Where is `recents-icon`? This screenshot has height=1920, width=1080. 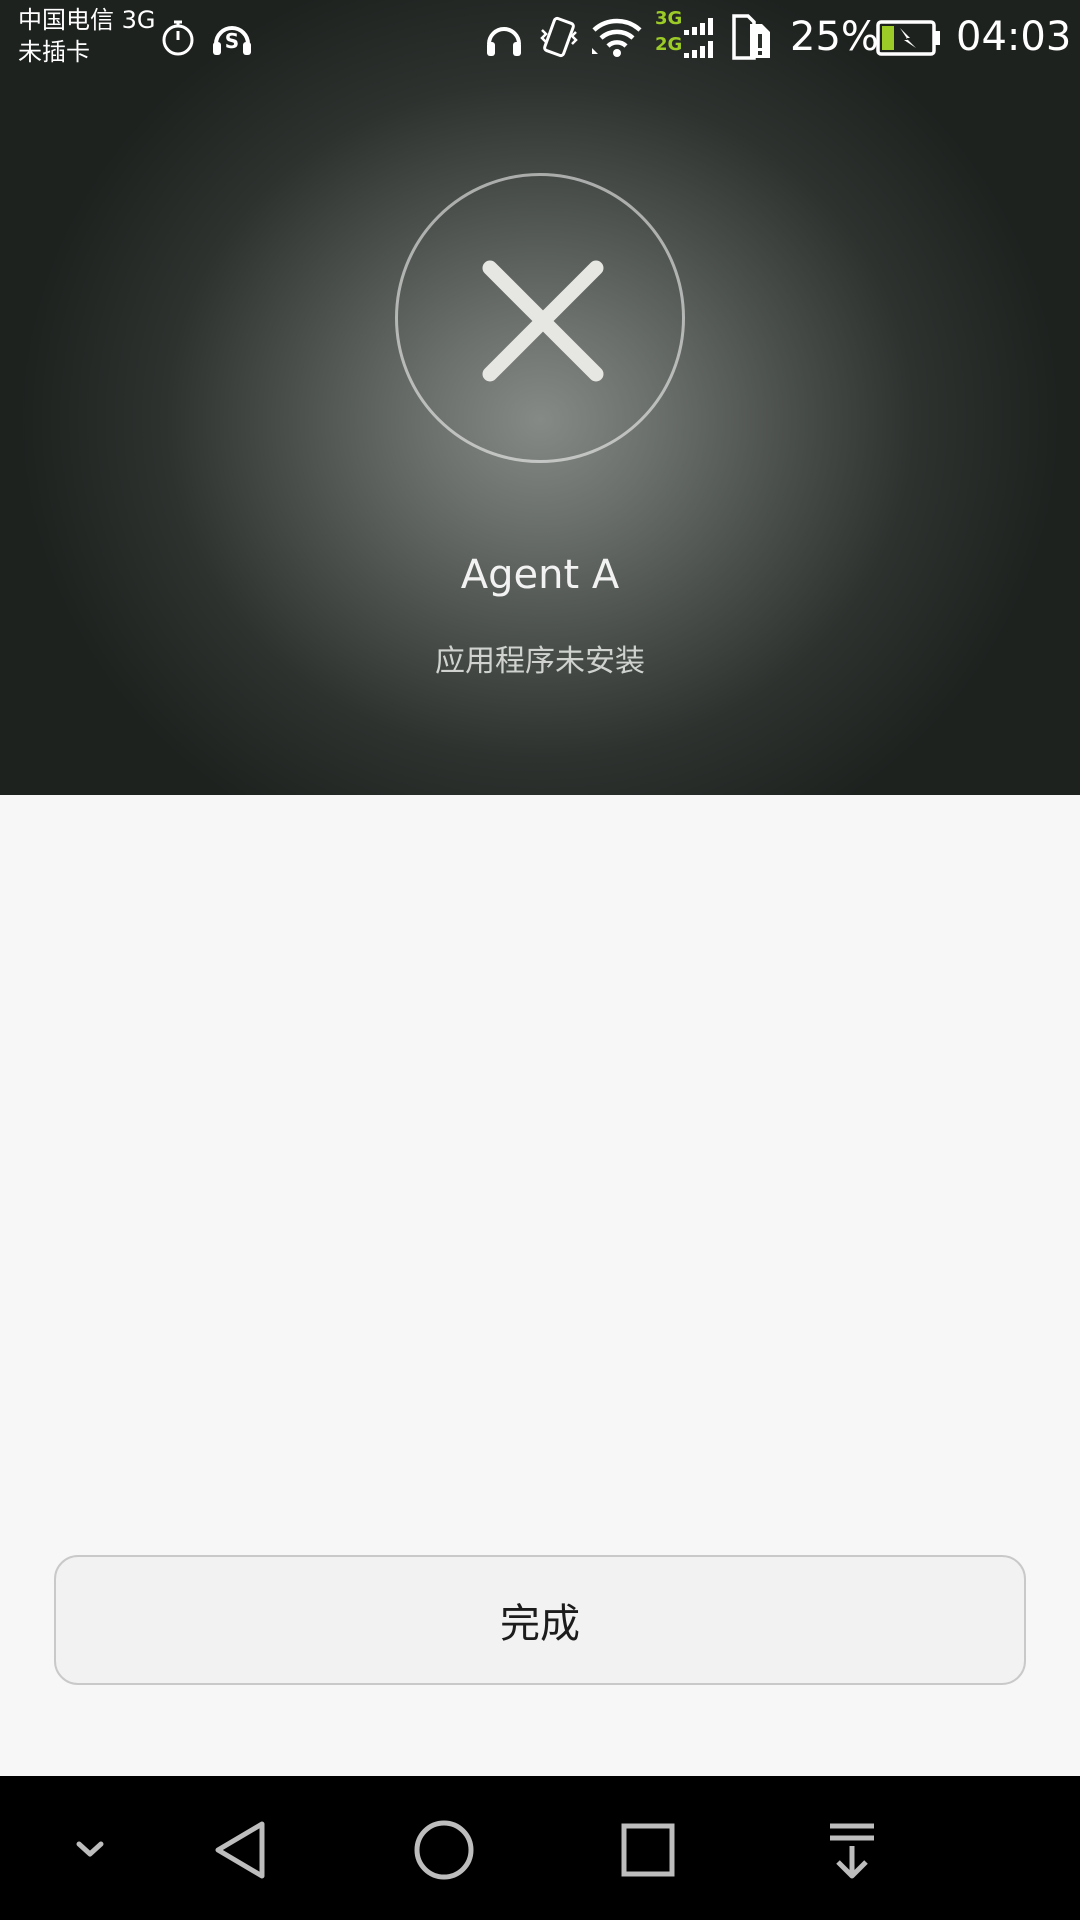
recents-icon is located at coordinates (648, 1850).